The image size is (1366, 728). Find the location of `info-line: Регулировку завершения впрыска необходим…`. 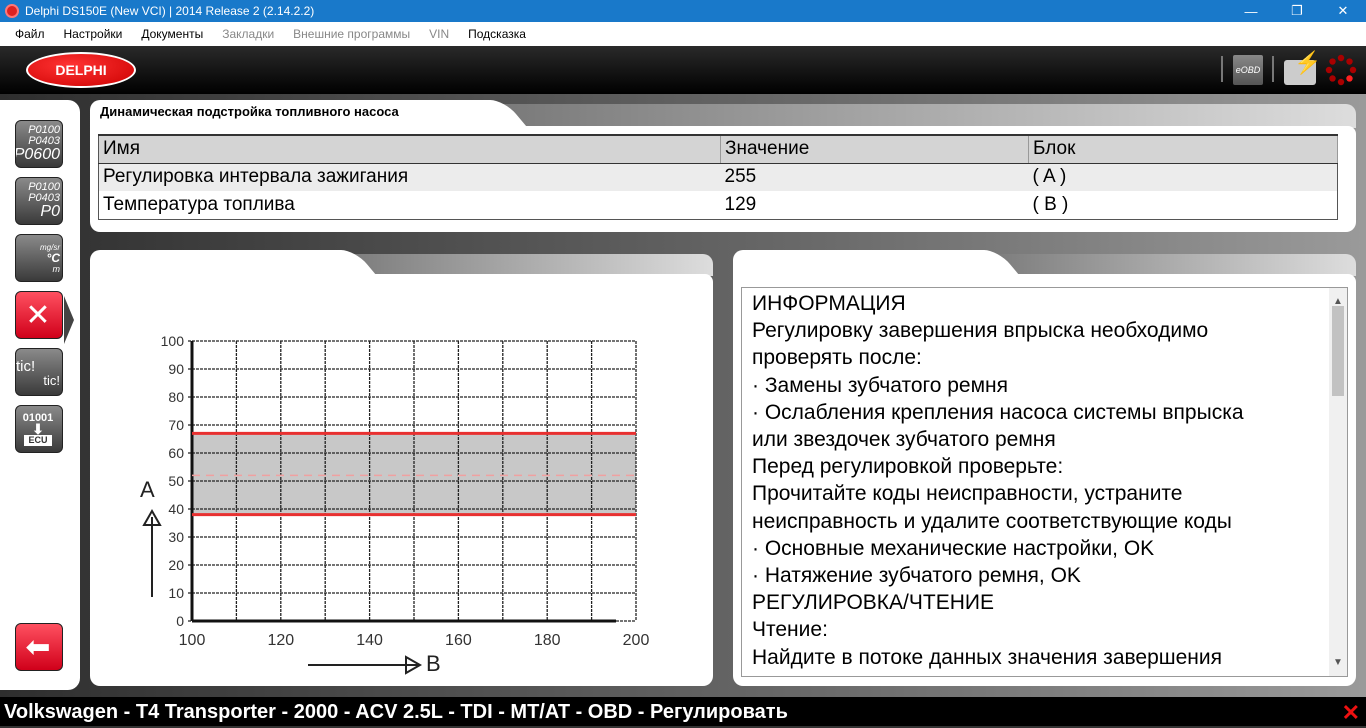

info-line: Регулировку завершения впрыска необходим… is located at coordinates (980, 331).